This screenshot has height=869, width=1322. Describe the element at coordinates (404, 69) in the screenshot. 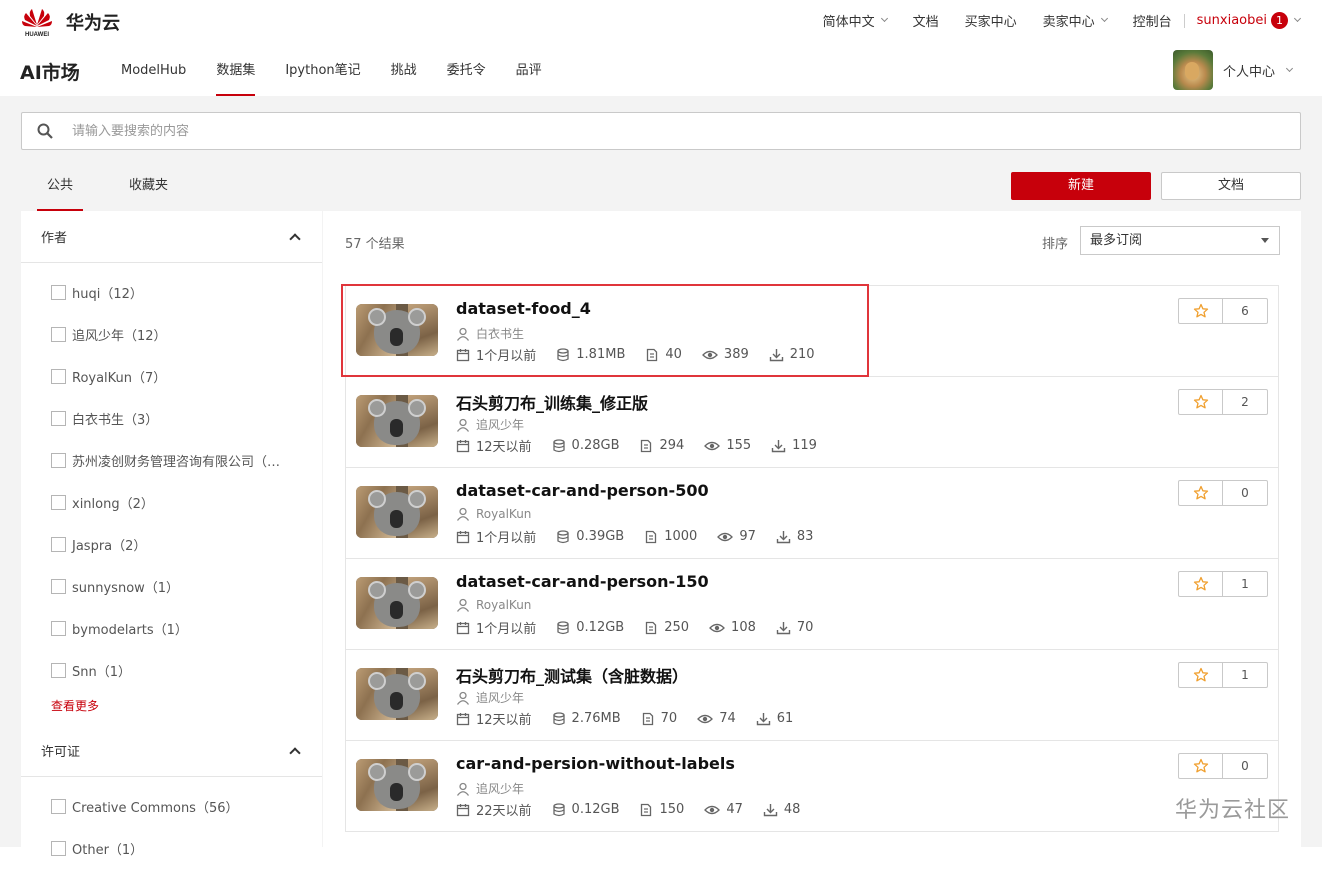

I see `tab-challenge: 挑战` at that location.